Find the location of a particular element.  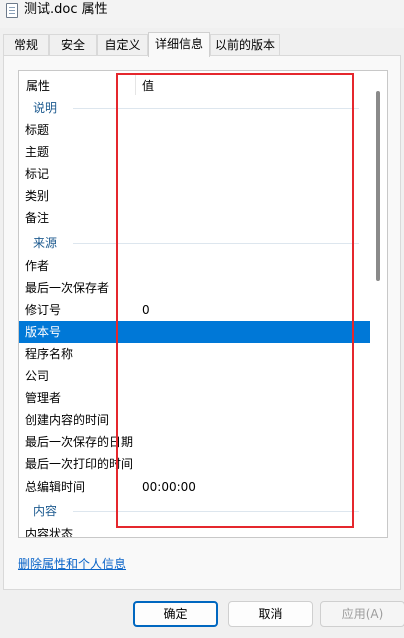

tab-general: 常规 is located at coordinates (26, 44).